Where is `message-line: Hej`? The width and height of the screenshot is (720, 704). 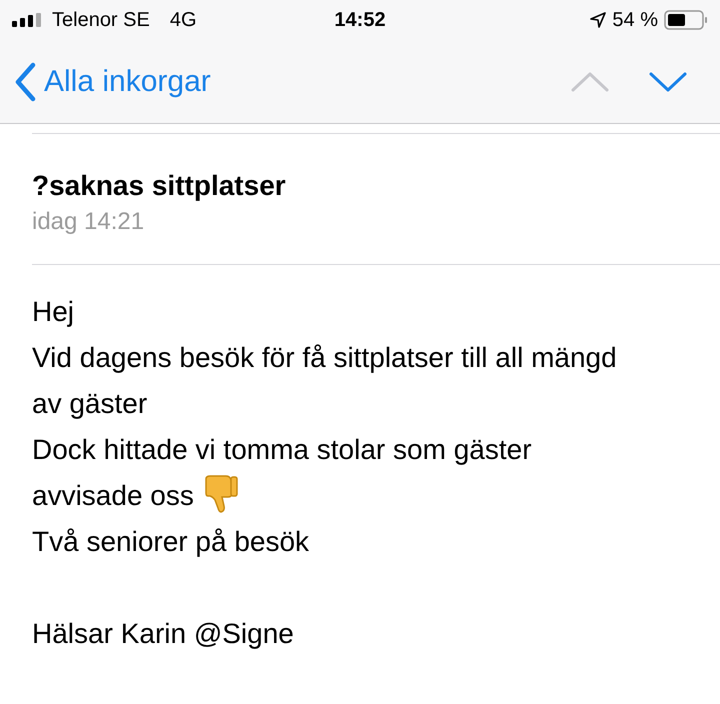
message-line: Hej is located at coordinates (54, 312).